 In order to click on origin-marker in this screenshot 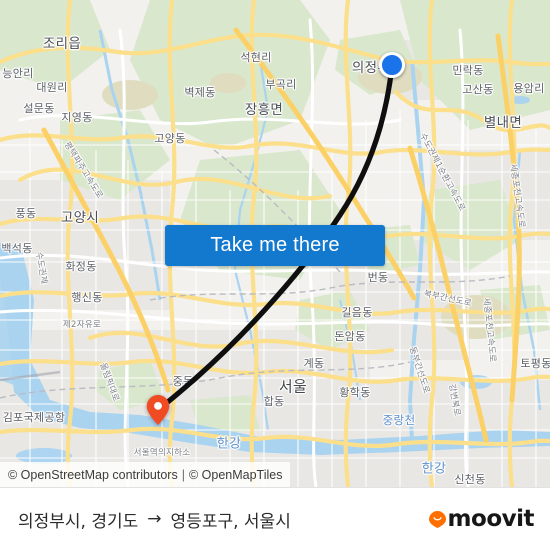, I will do `click(392, 65)`.